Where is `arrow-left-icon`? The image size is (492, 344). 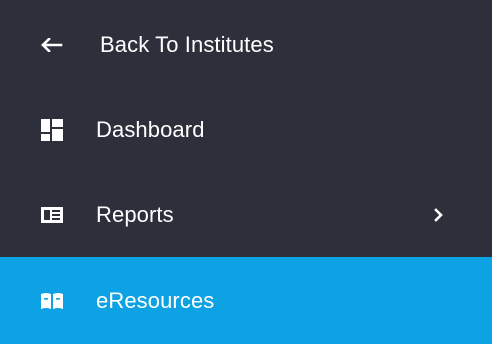 arrow-left-icon is located at coordinates (52, 45).